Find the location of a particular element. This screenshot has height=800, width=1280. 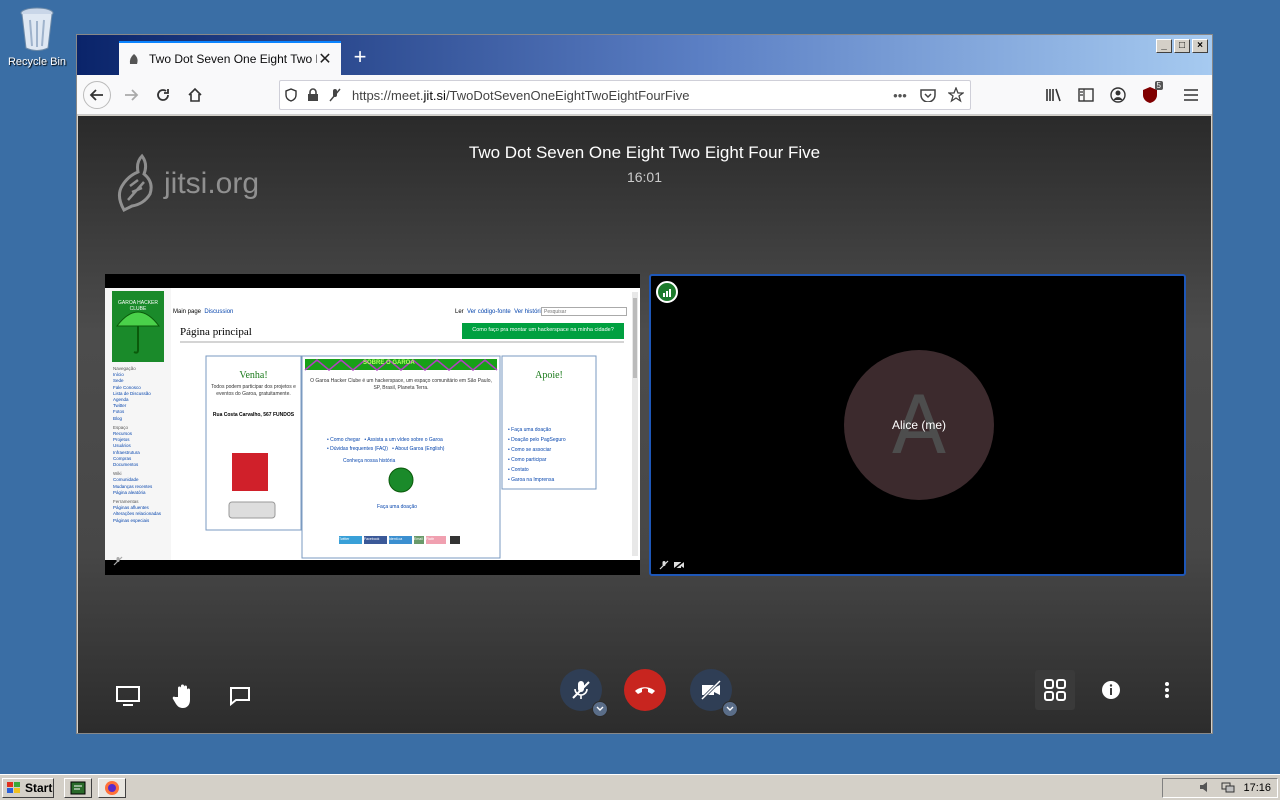

hamburger-menu-icon is located at coordinates (1191, 95).